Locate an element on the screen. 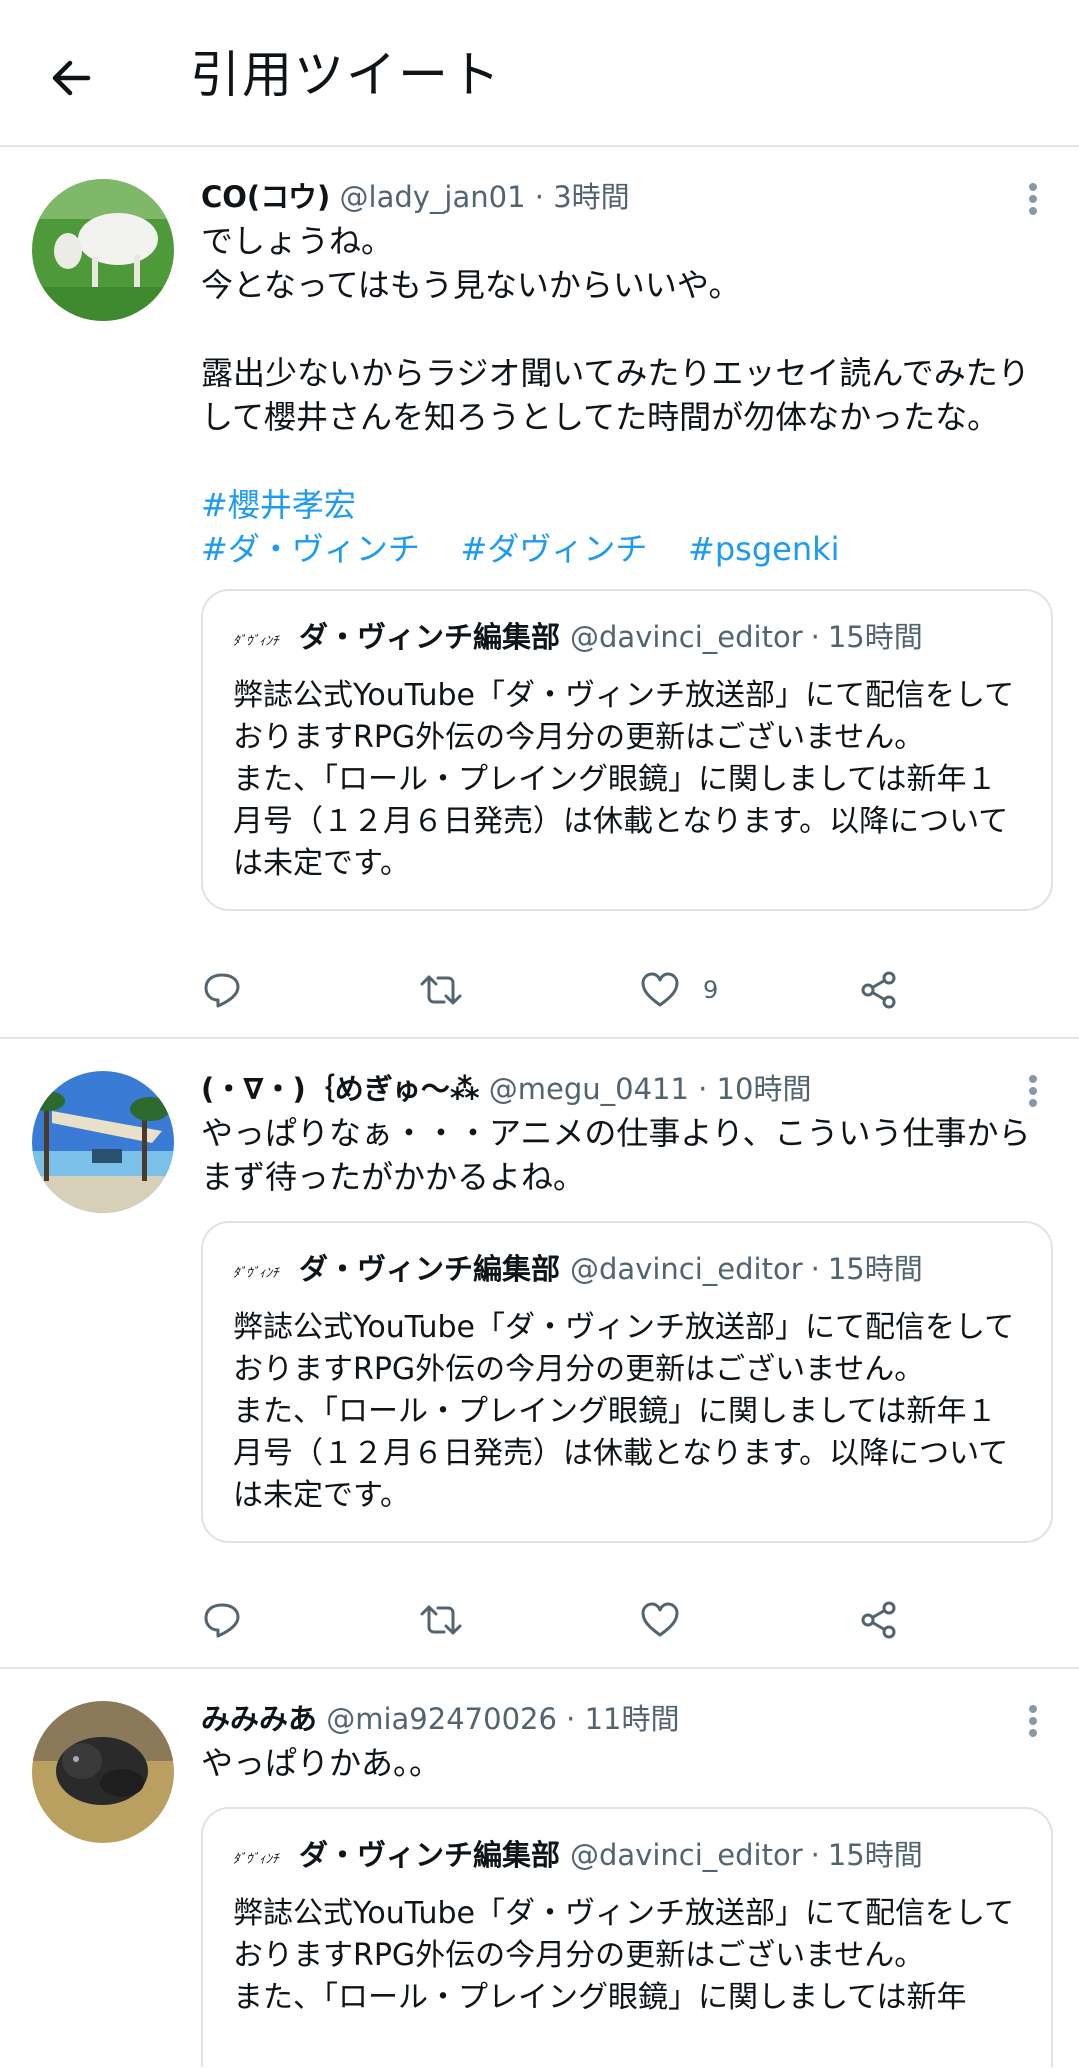 The image size is (1079, 2069). display-name: (・∇・)｛めぎゅ〜⁂ is located at coordinates (340, 1089).